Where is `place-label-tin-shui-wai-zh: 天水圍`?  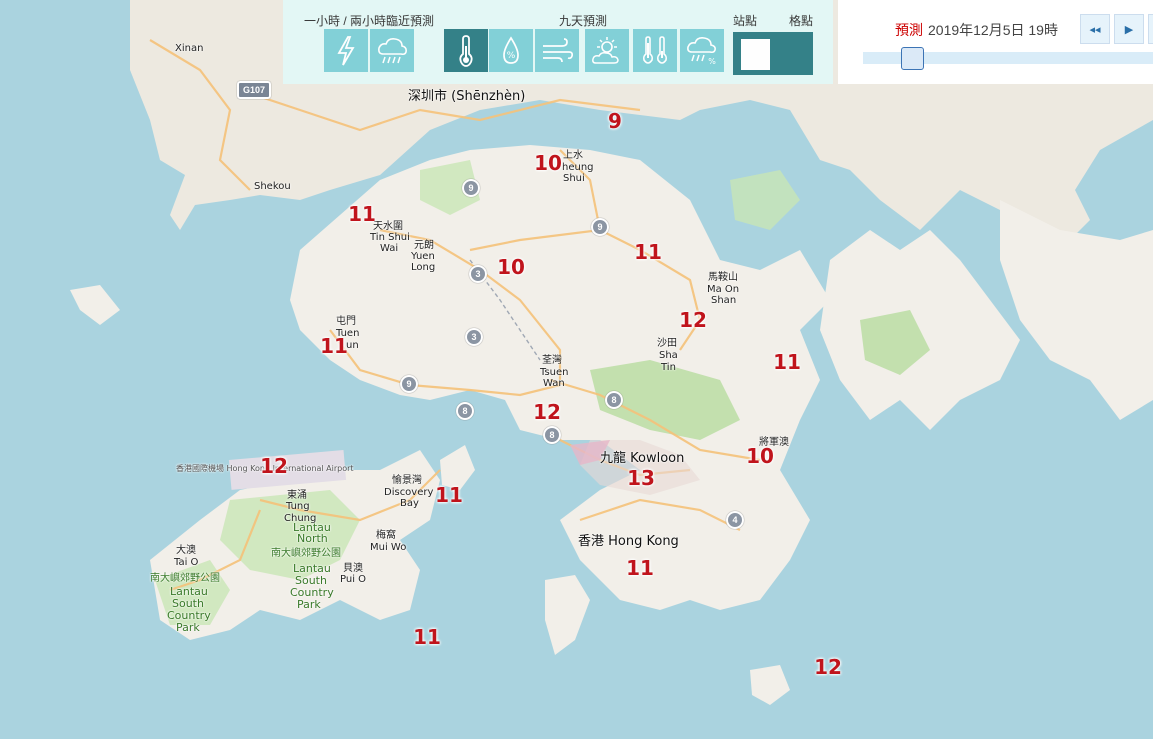
place-label-tin-shui-wai-zh: 天水圍 is located at coordinates (388, 226).